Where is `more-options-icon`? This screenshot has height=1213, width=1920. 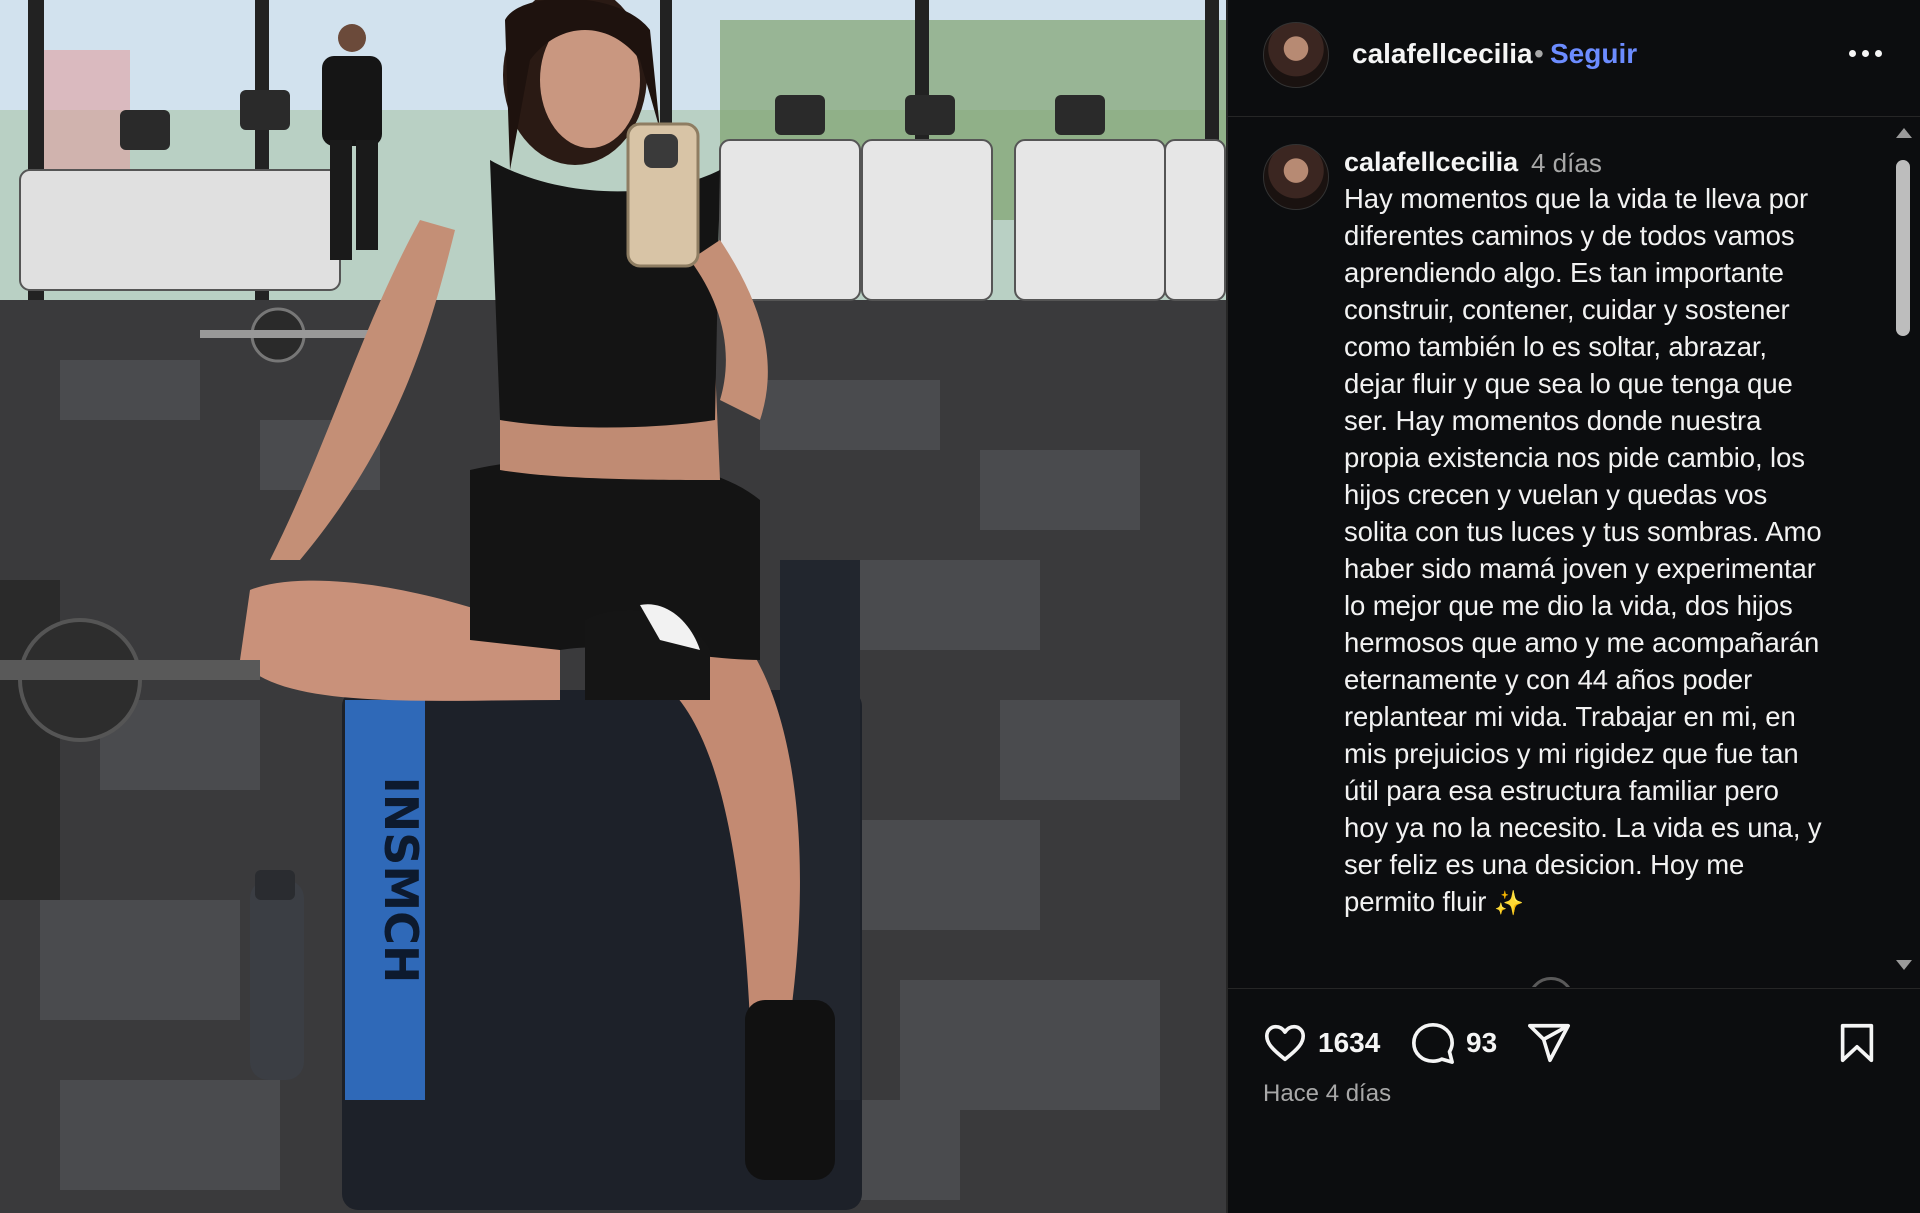
more-options-icon is located at coordinates (1865, 53).